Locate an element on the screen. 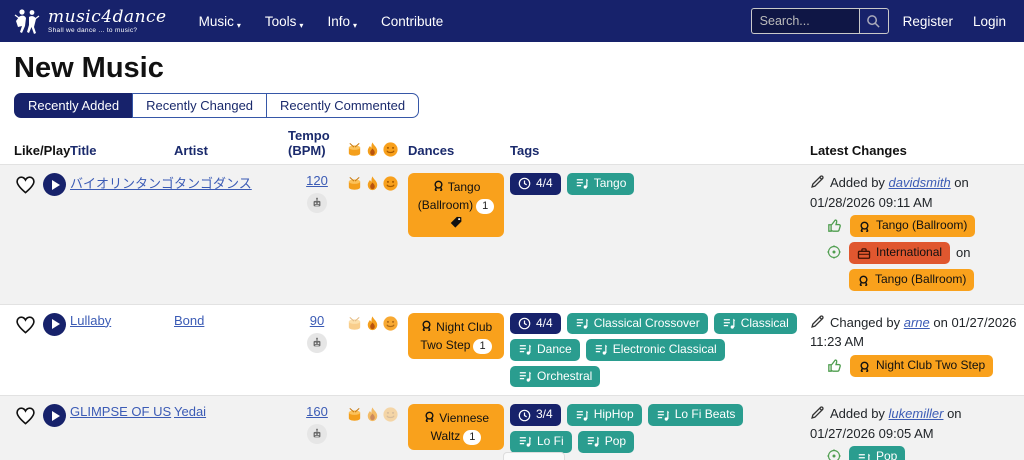 The image size is (1024, 460). change-entry: Night Club Two Step is located at coordinates (914, 365).